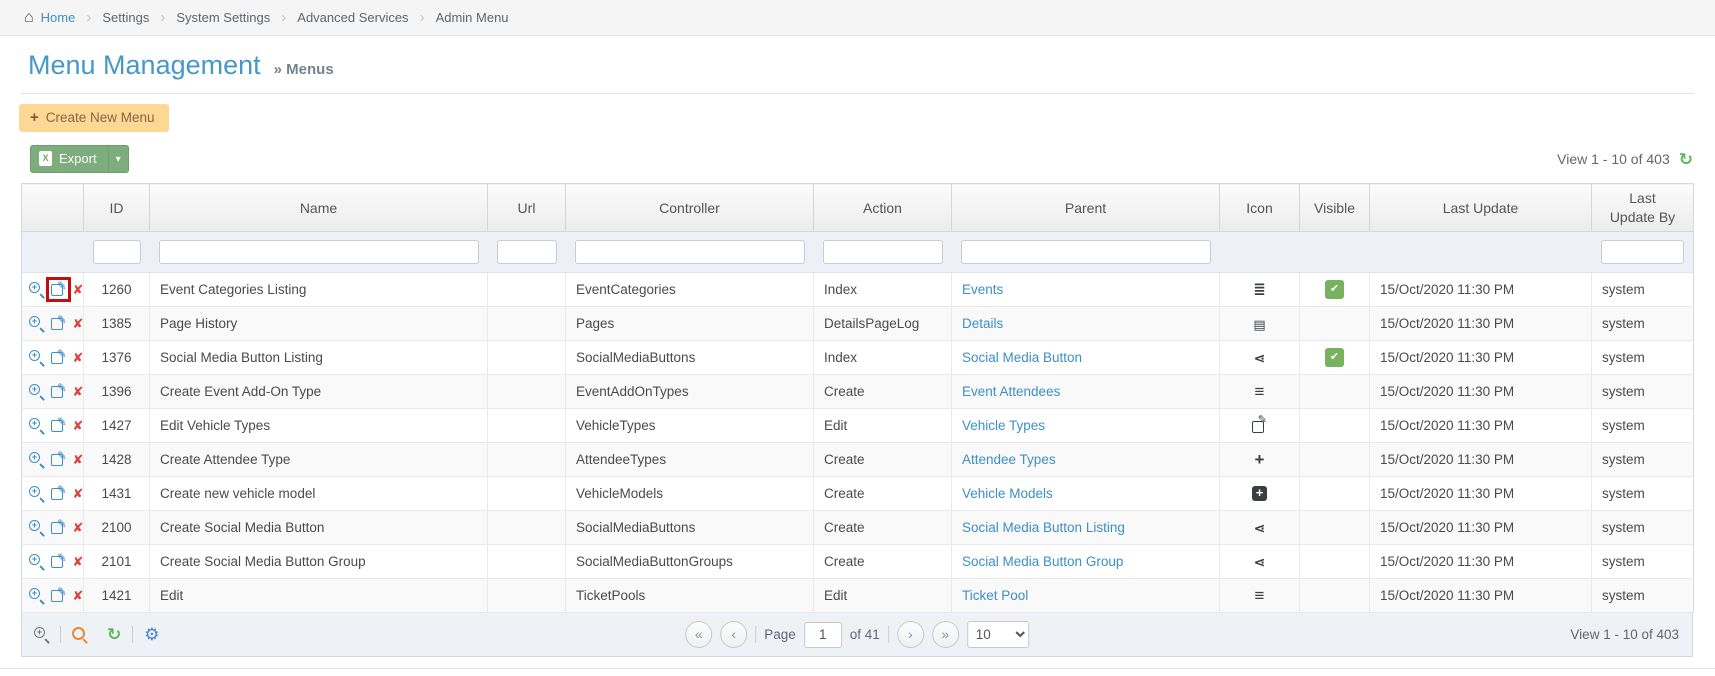  I want to click on filter-cell-empty, so click(1334, 252).